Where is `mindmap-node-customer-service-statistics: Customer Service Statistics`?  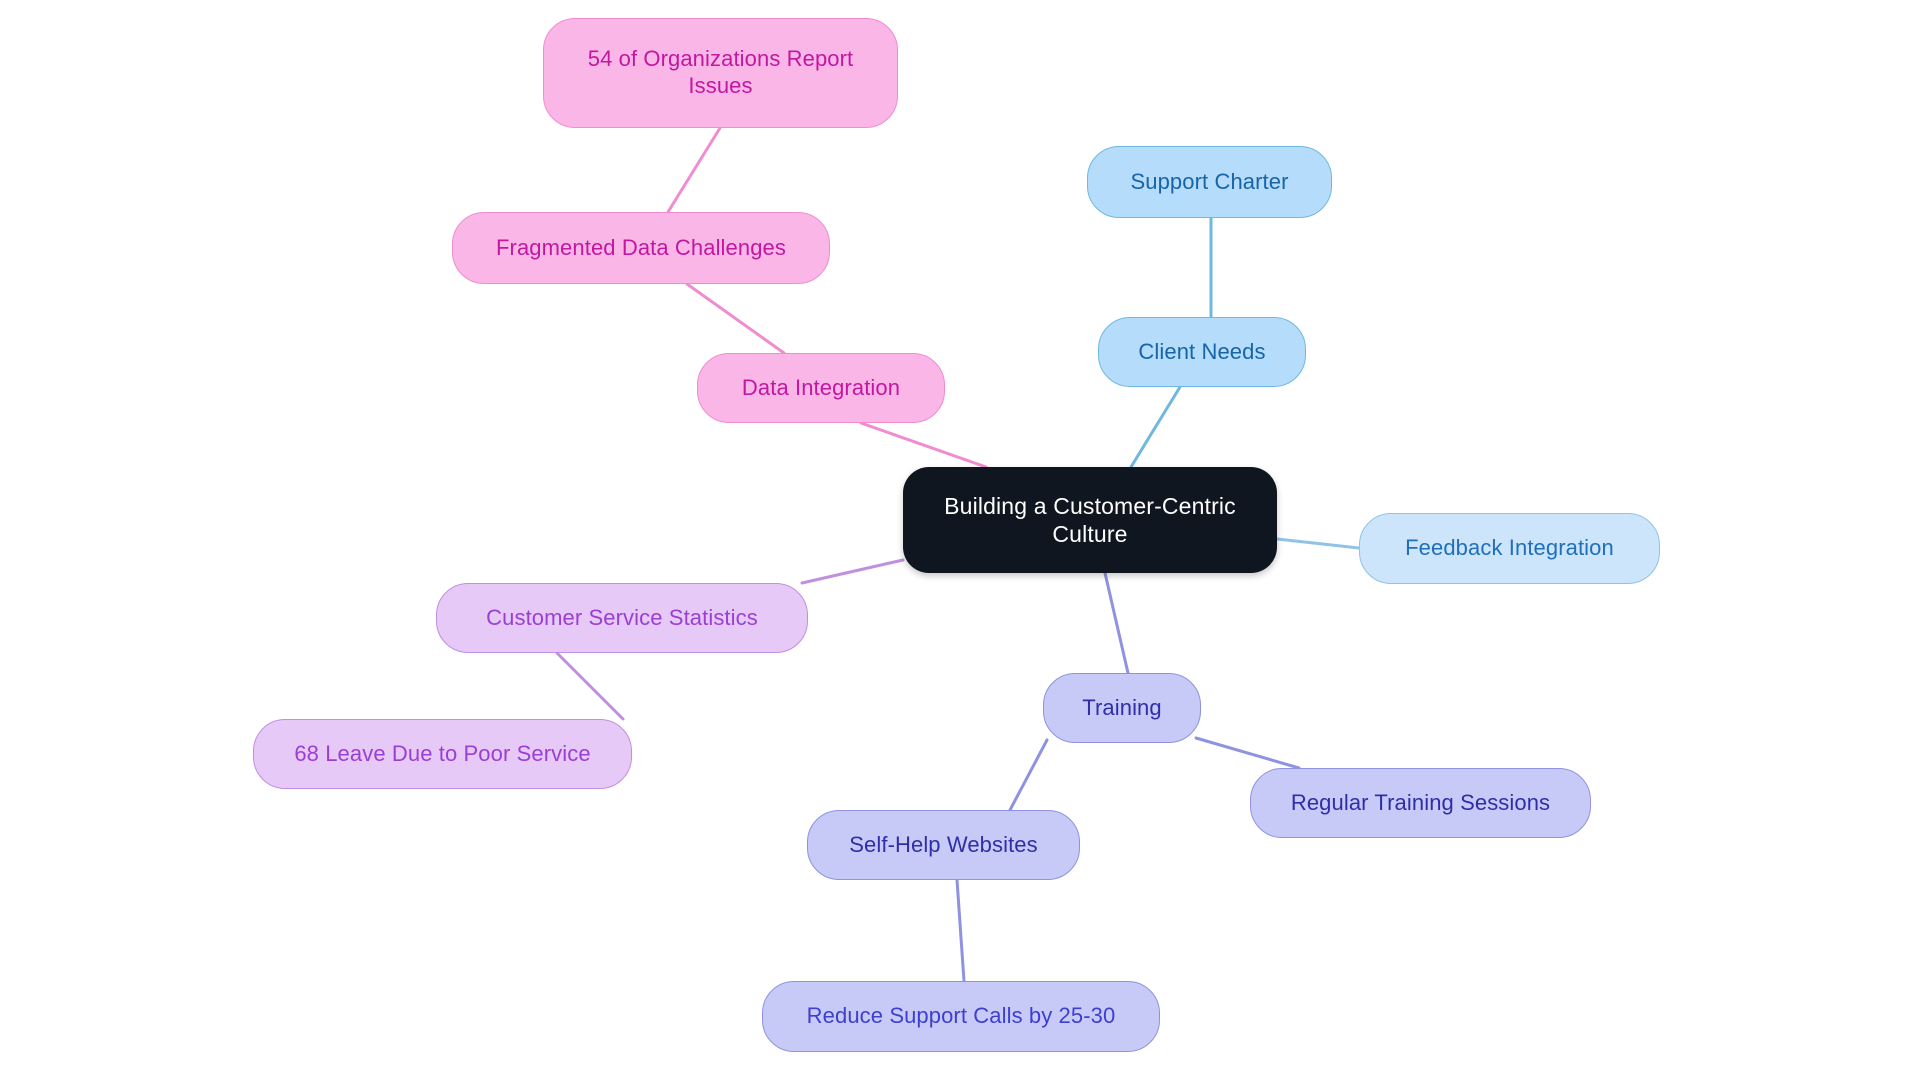
mindmap-node-customer-service-statistics: Customer Service Statistics is located at coordinates (622, 618).